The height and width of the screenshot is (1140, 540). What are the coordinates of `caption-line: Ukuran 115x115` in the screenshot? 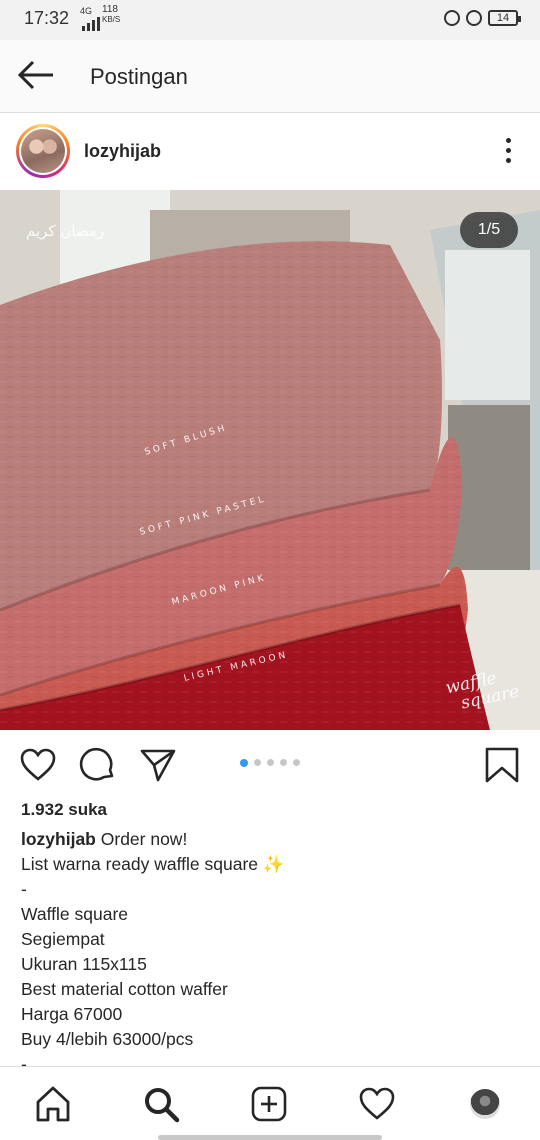 It's located at (84, 964).